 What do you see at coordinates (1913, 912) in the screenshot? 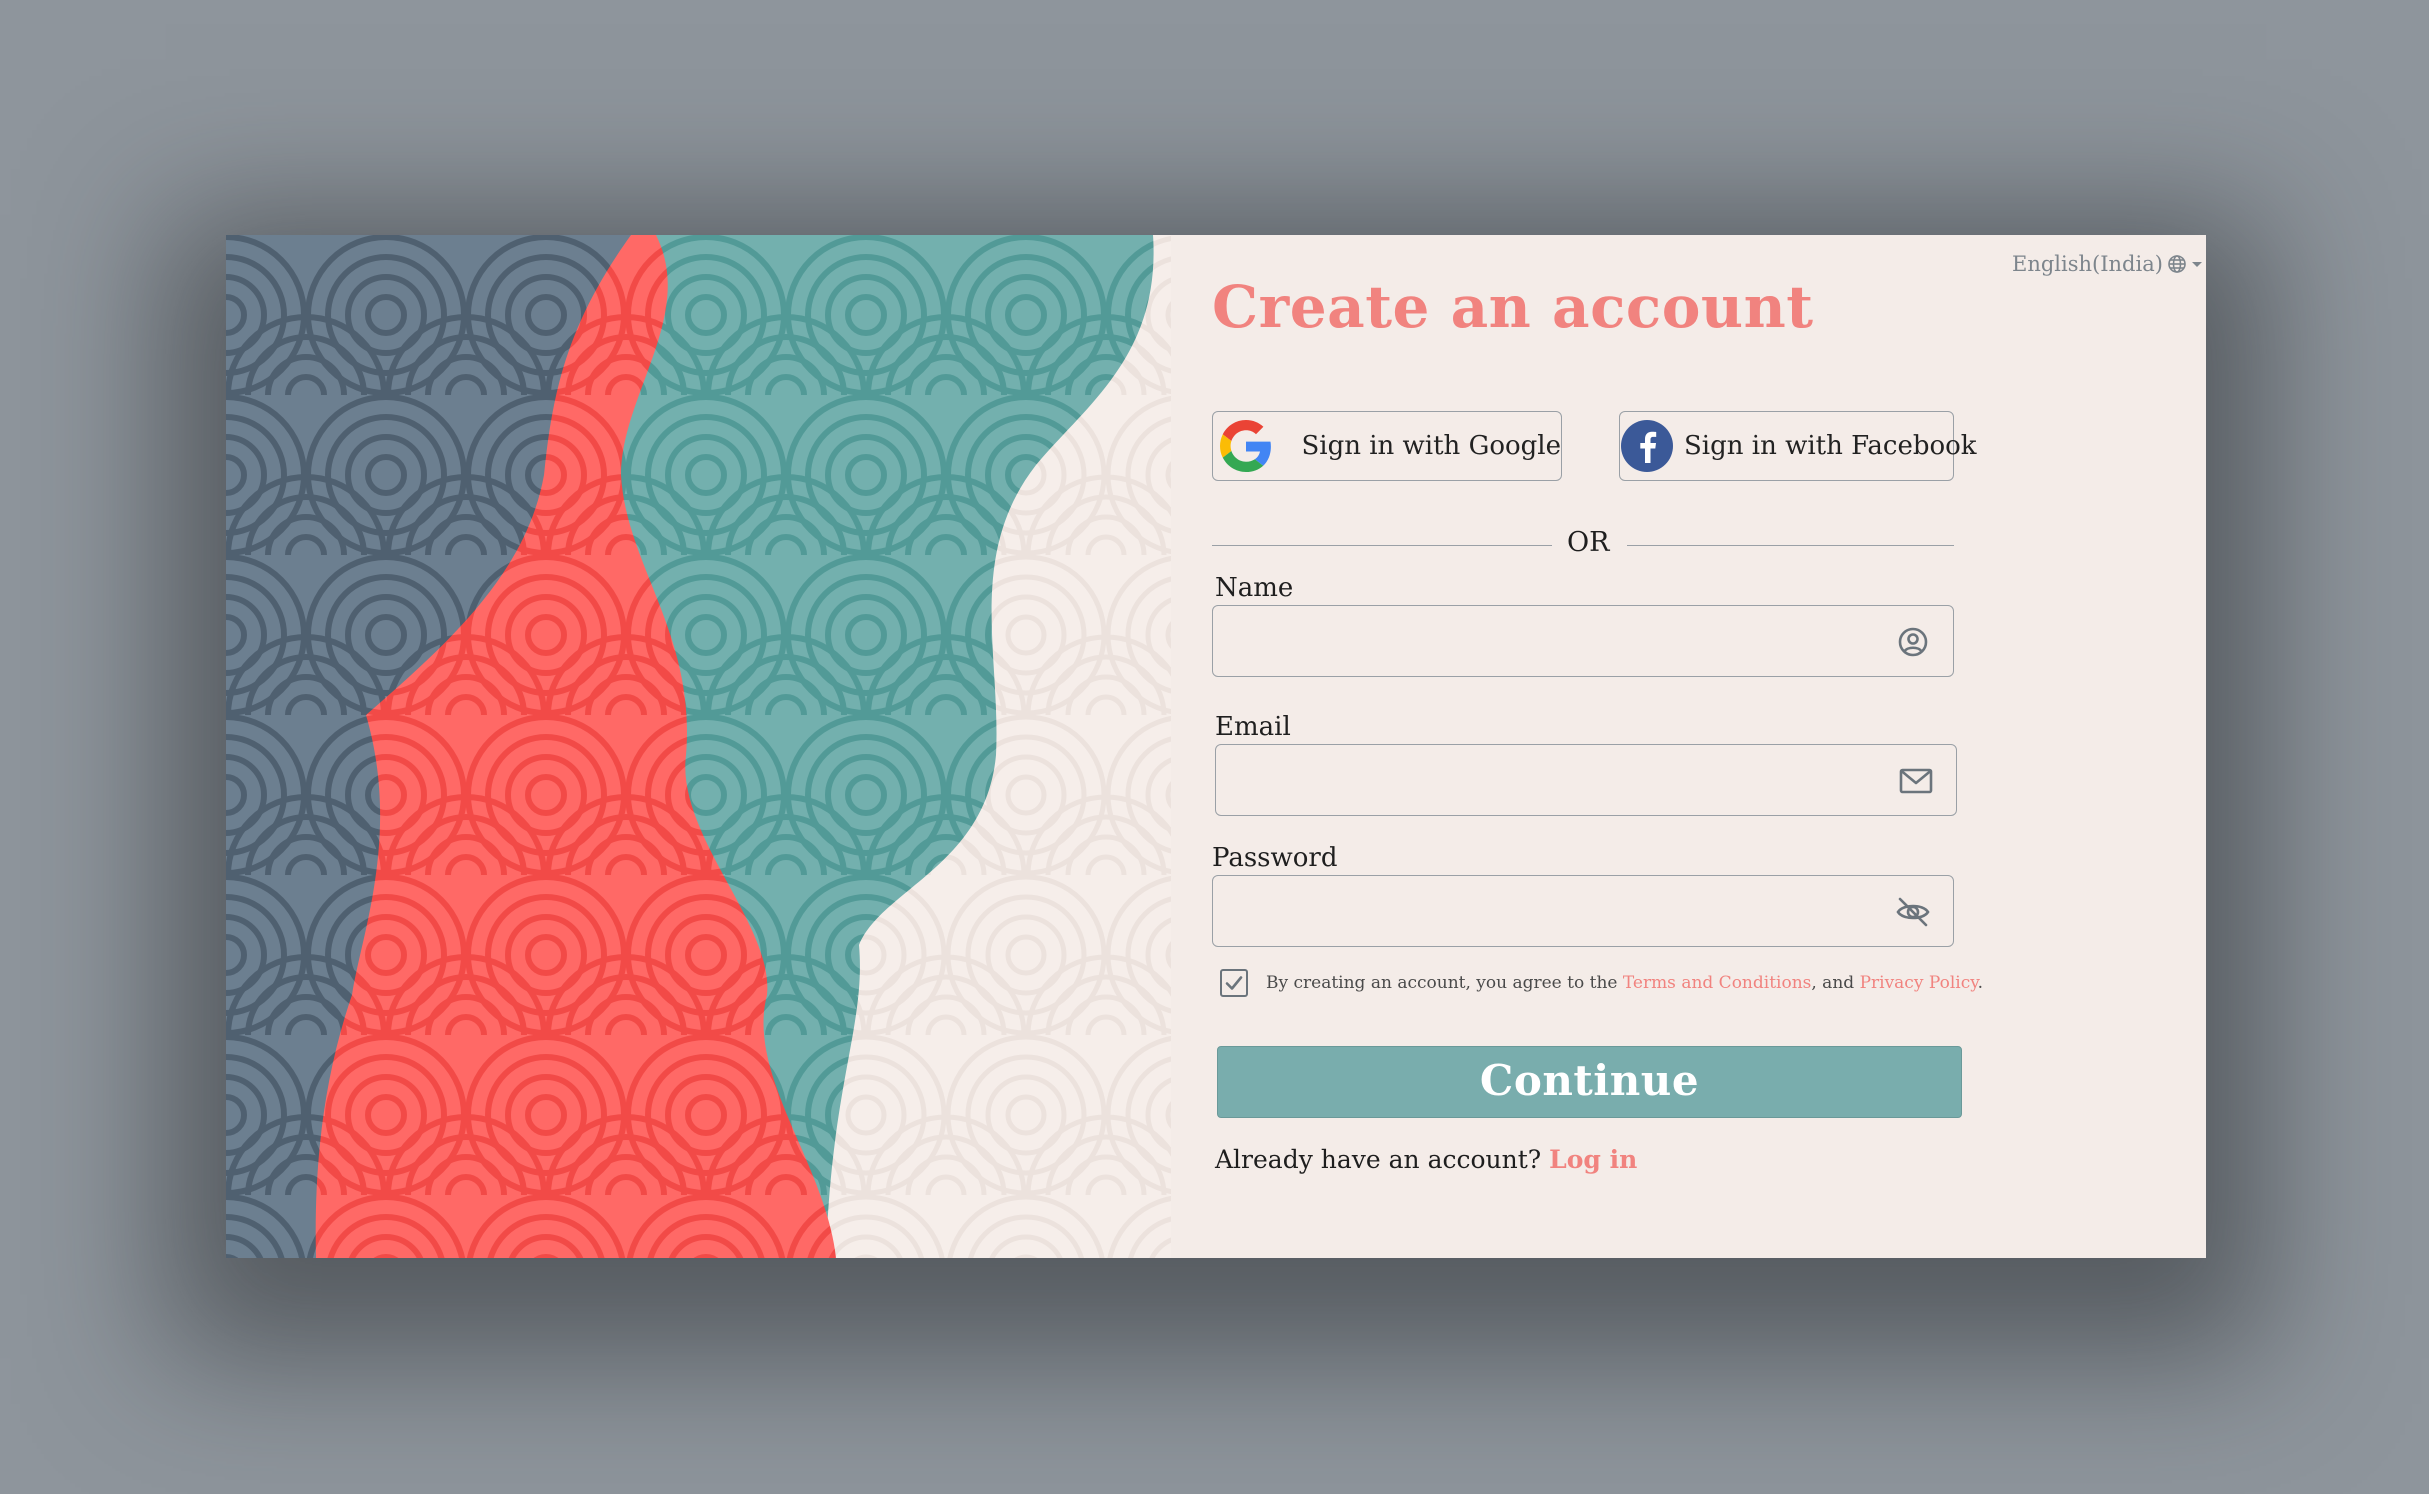
I see `eye-slash-icon` at bounding box center [1913, 912].